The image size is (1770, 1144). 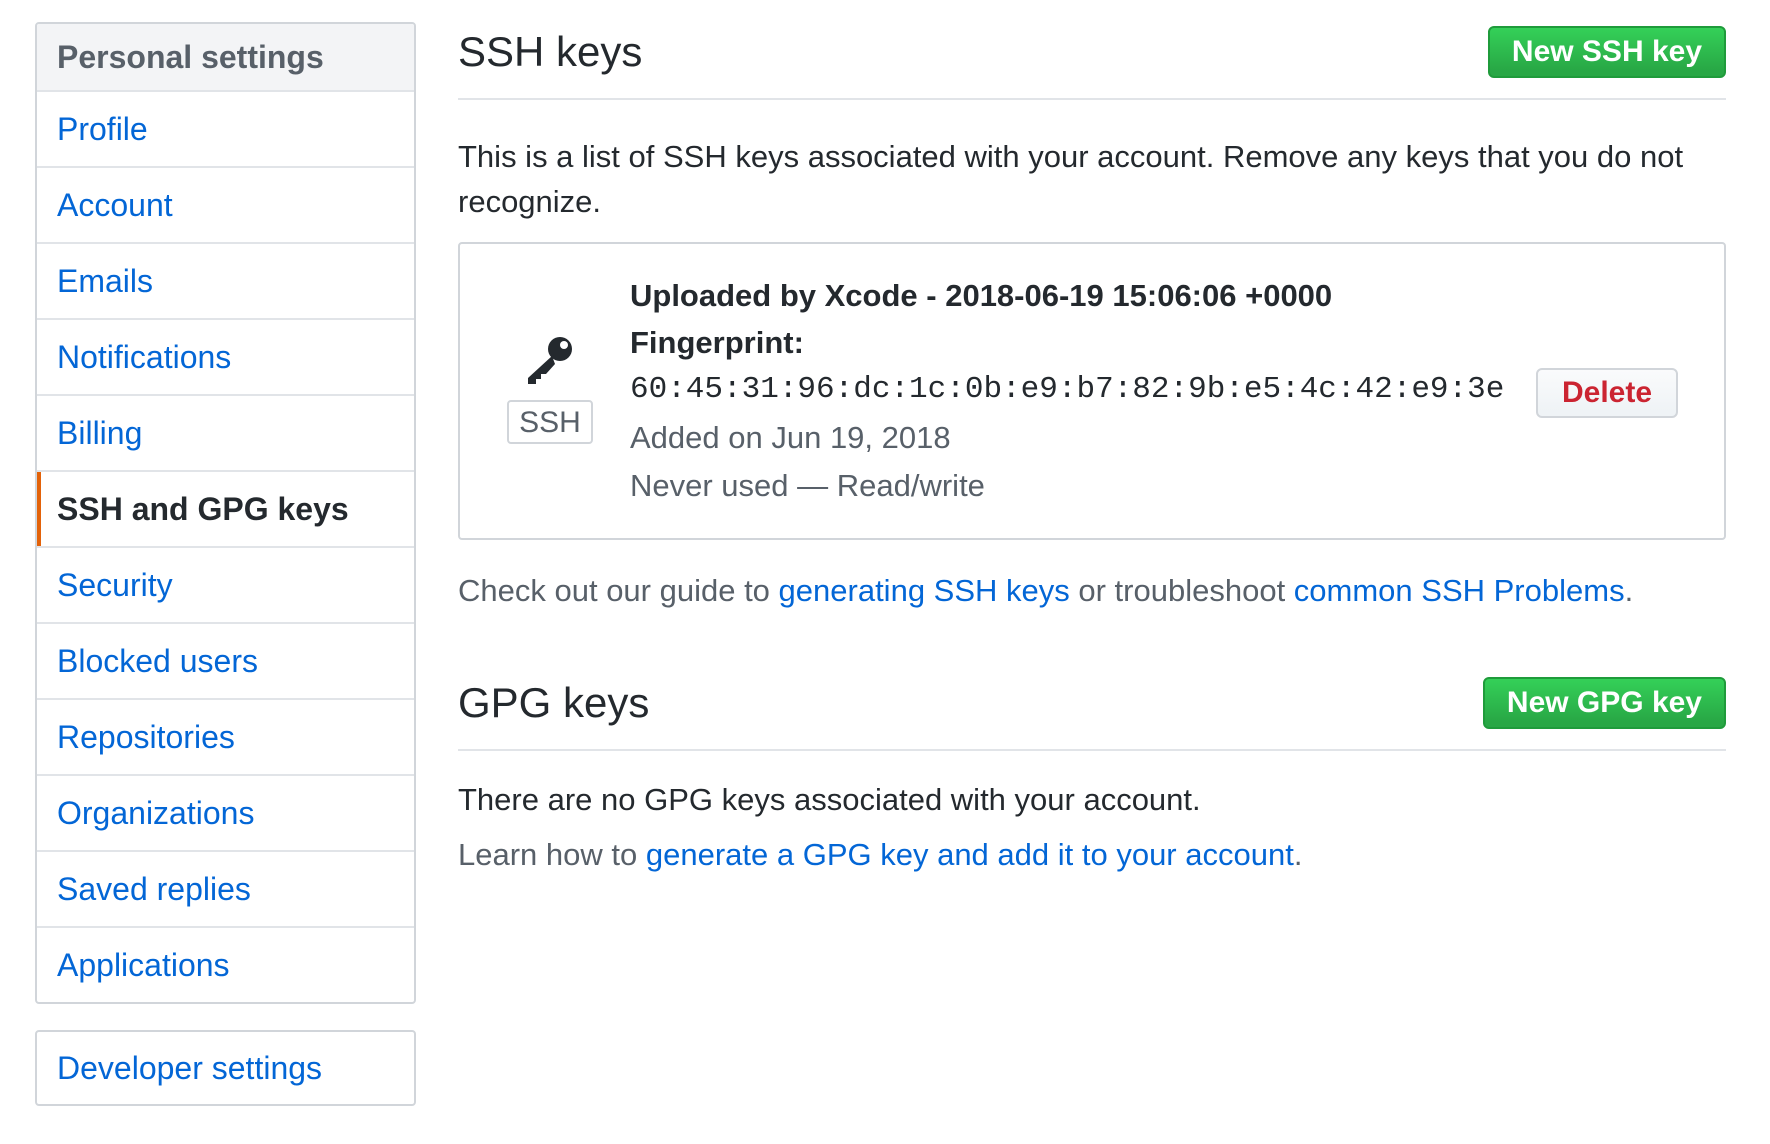 I want to click on delete-ssh-key-button: Delete, so click(x=1607, y=393).